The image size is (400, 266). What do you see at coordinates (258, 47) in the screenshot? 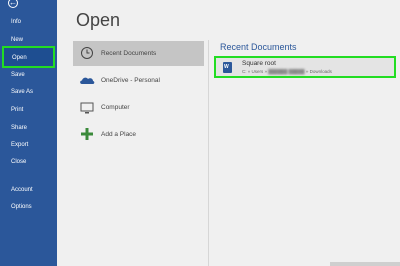
I see `recent-documents-heading: Recent Documents` at bounding box center [258, 47].